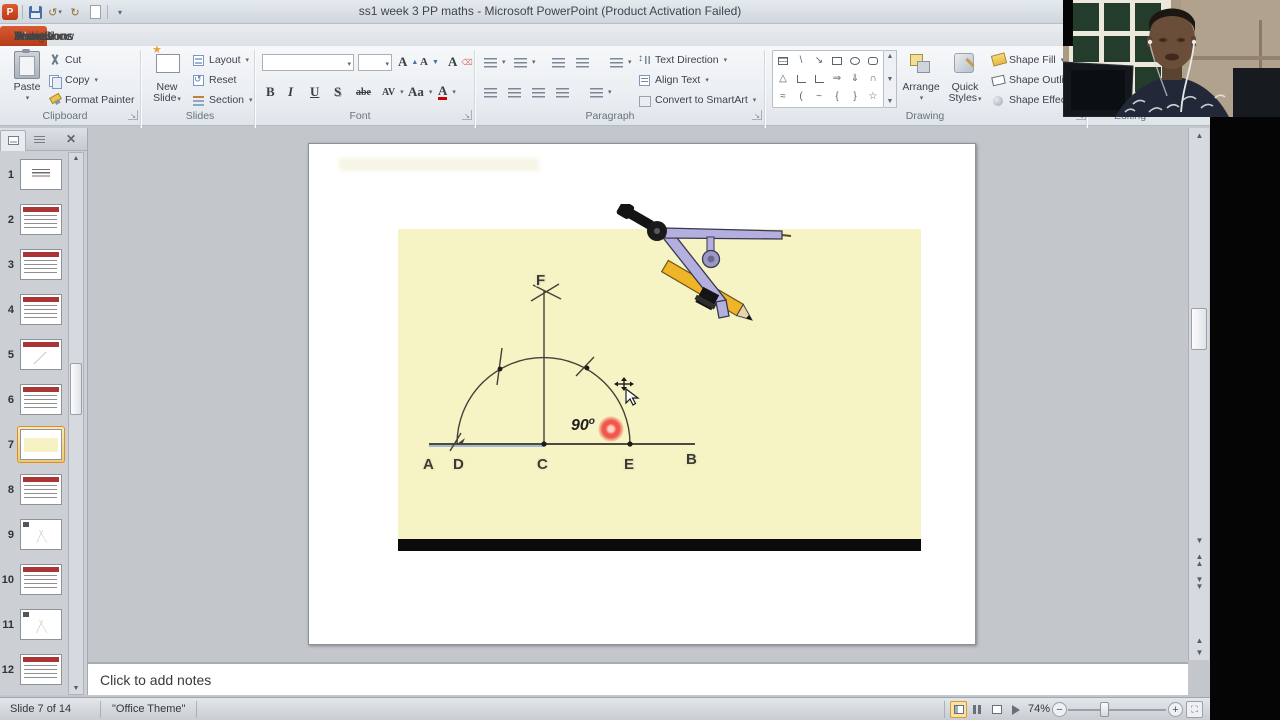 Image resolution: width=1280 pixels, height=720 pixels. What do you see at coordinates (621, 62) in the screenshot?
I see `line-spacing-button: ▾` at bounding box center [621, 62].